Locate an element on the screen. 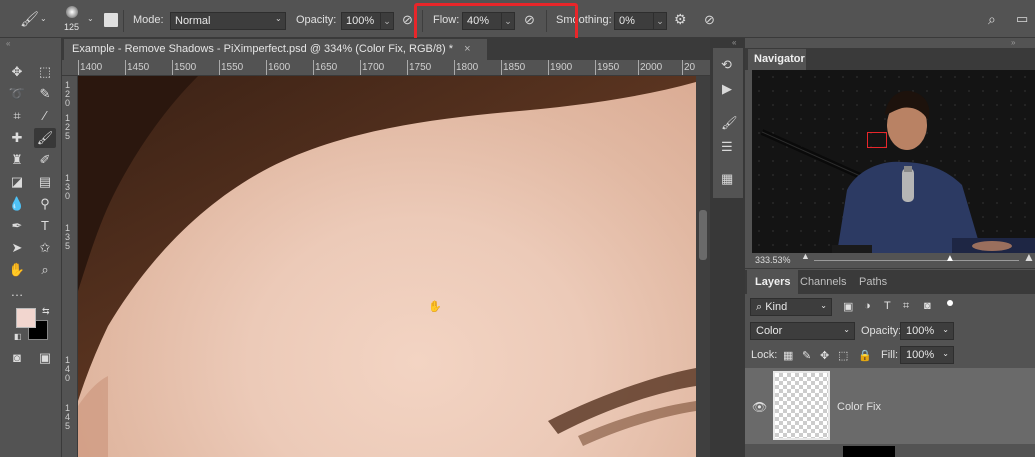 The image size is (1035, 457). fill-field: 100% ⌄ is located at coordinates (927, 355).